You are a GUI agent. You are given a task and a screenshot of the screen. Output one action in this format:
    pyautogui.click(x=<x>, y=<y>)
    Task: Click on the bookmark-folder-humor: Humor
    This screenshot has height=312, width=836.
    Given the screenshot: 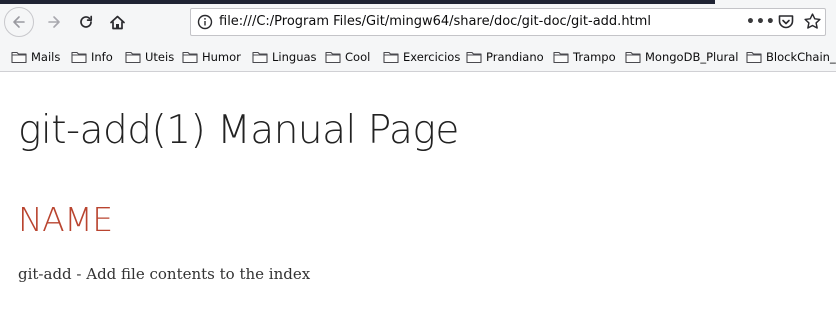 What is the action you would take?
    pyautogui.click(x=211, y=57)
    